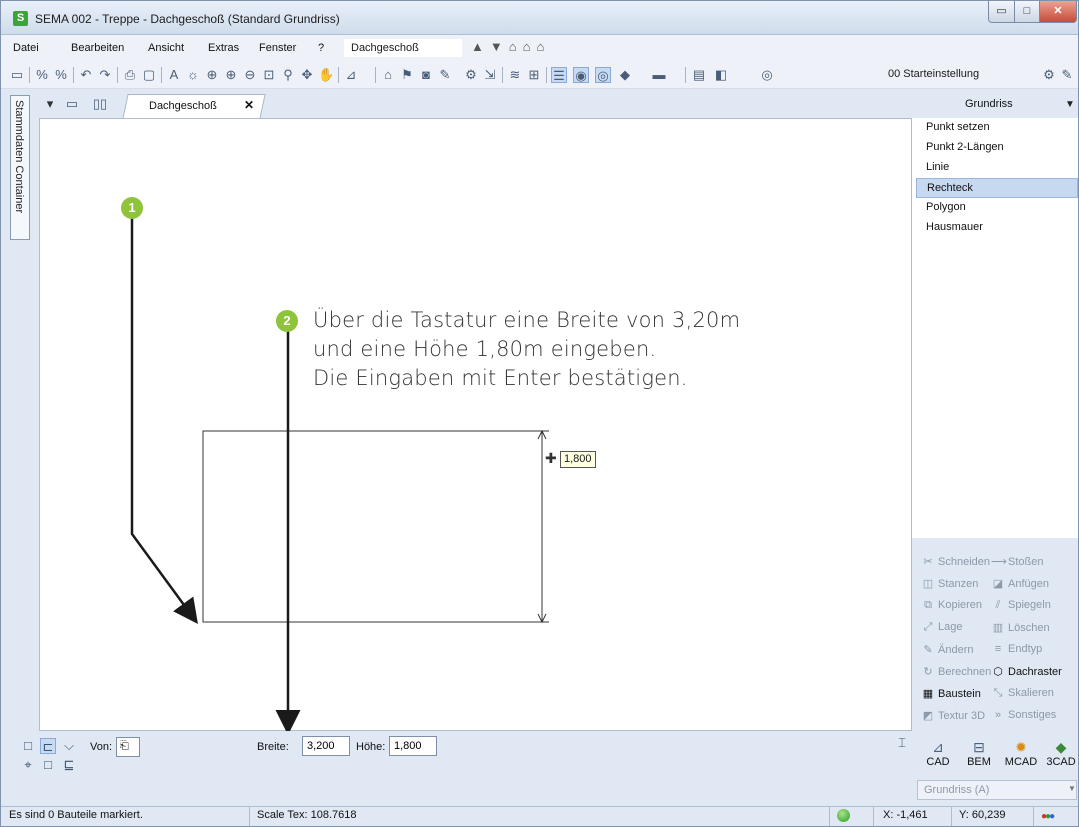 This screenshot has height=827, width=1079. What do you see at coordinates (1023, 715) in the screenshot?
I see `cmd-sonstiges: » Sonstiges` at bounding box center [1023, 715].